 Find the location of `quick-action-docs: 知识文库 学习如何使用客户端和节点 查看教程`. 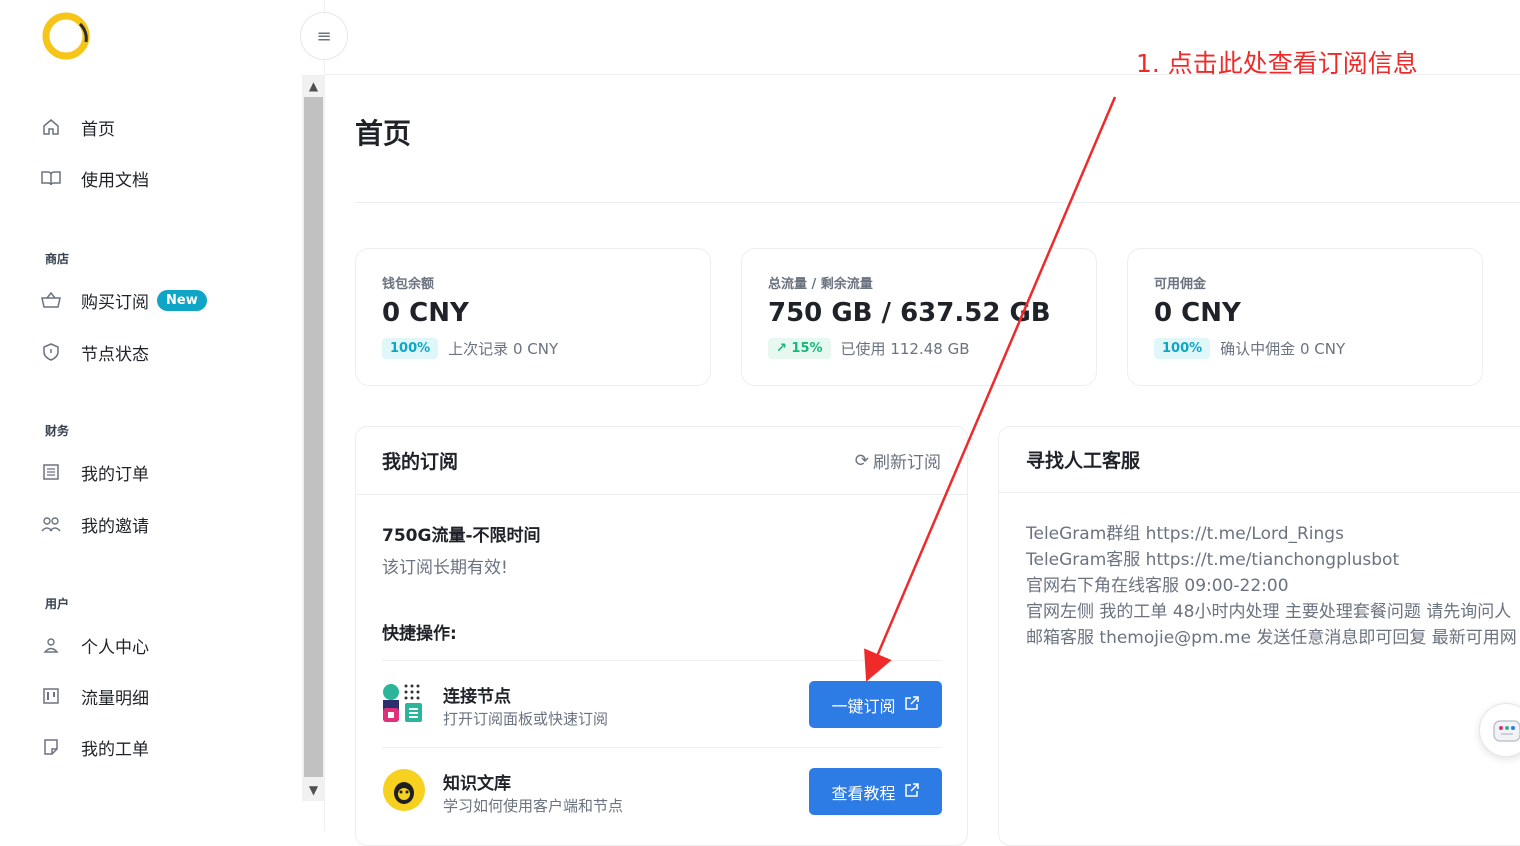

quick-action-docs: 知识文库 学习如何使用客户端和节点 查看教程 is located at coordinates (662, 790).